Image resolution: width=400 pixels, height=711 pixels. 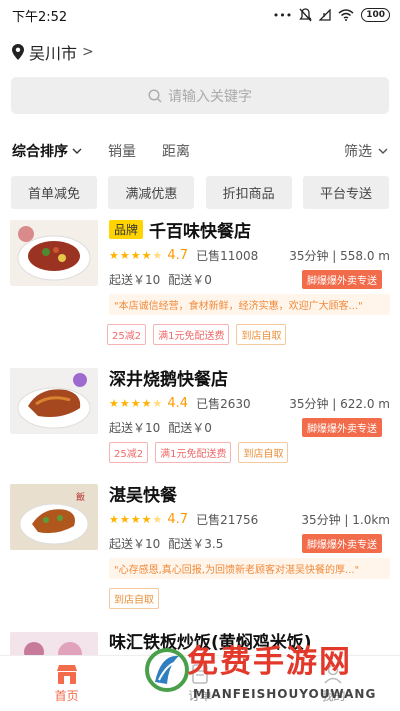 I want to click on nav-profile: 我的, so click(x=333, y=683).